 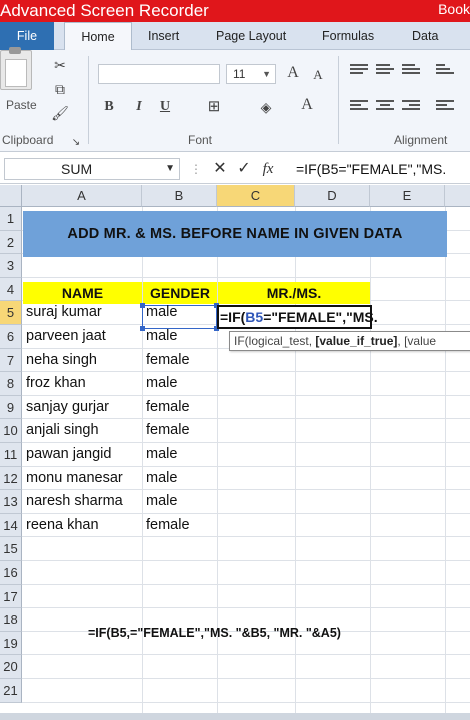 What do you see at coordinates (235, 234) in the screenshot?
I see `sheet-banner: ADD MR. & MS. BEFORE NAME IN GIVEN DATA` at bounding box center [235, 234].